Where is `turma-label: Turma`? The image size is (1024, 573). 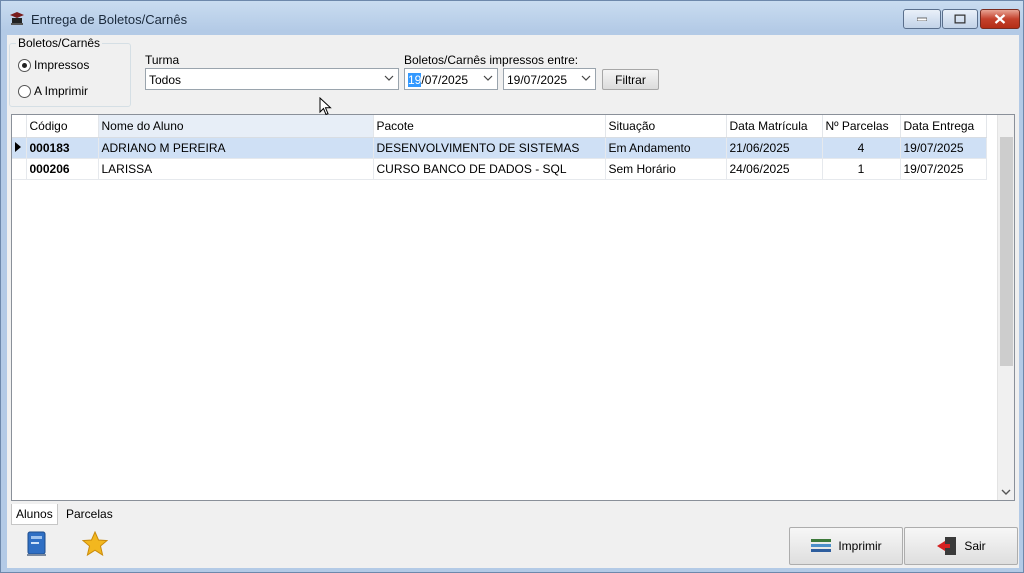 turma-label: Turma is located at coordinates (162, 60).